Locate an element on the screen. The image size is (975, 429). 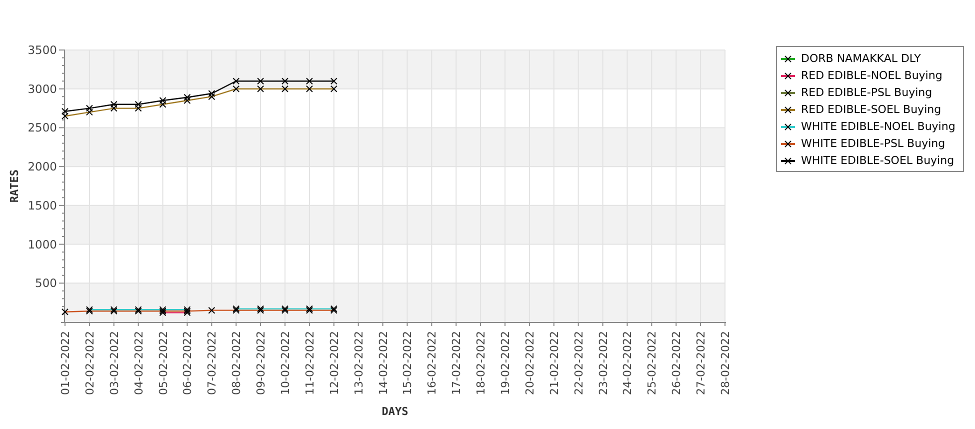
y-tick-label: 2500 is located at coordinates (42, 127).